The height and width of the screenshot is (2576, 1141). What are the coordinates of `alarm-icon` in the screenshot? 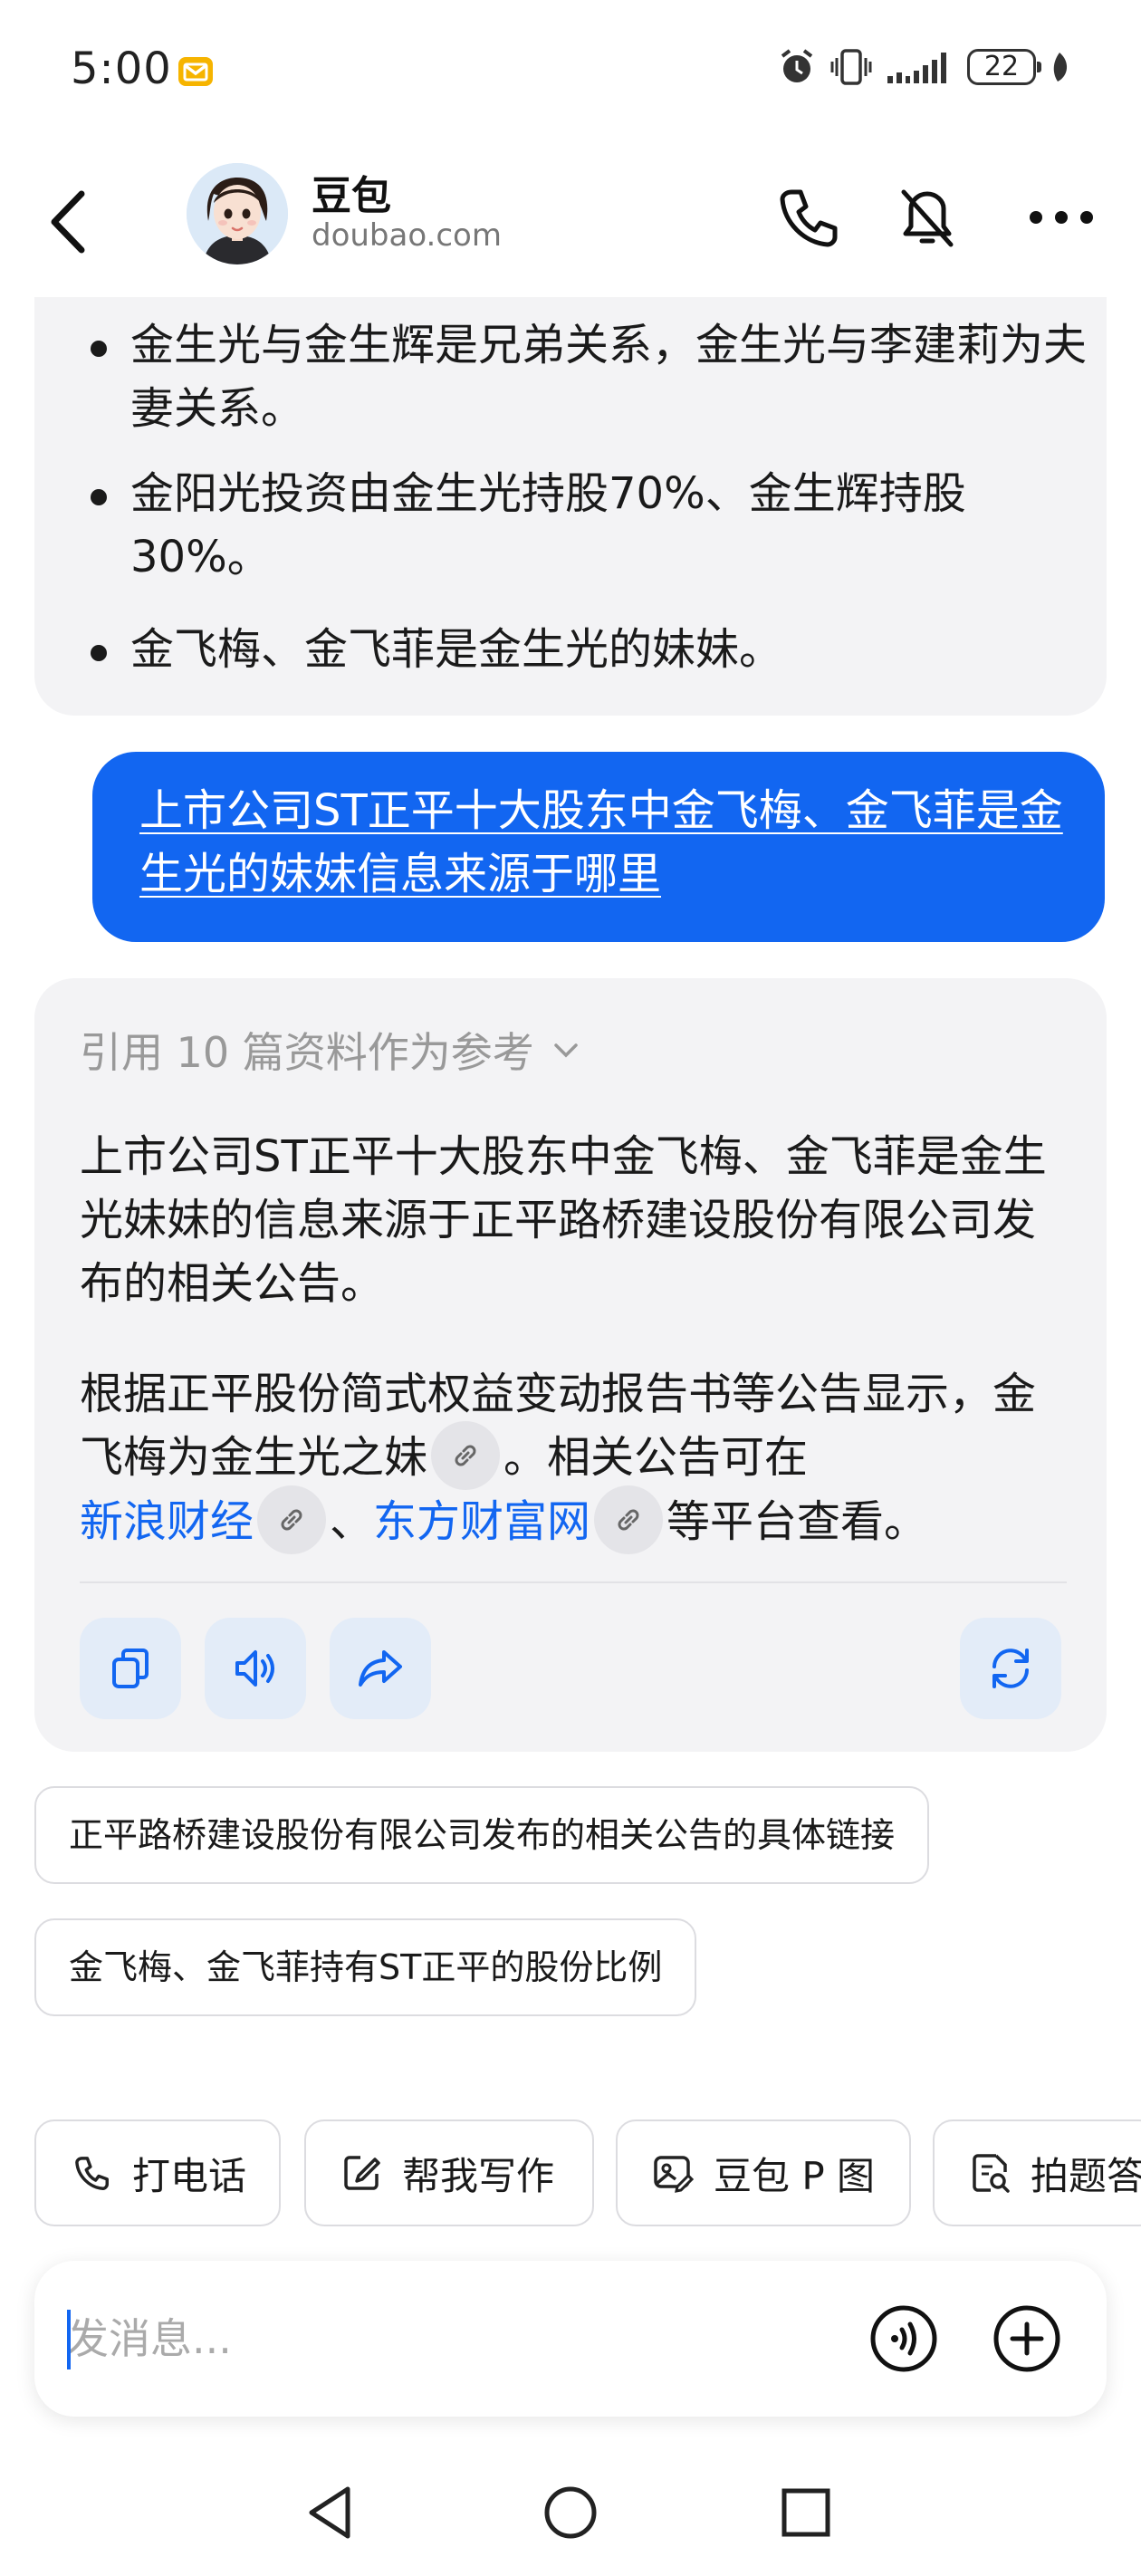 It's located at (797, 67).